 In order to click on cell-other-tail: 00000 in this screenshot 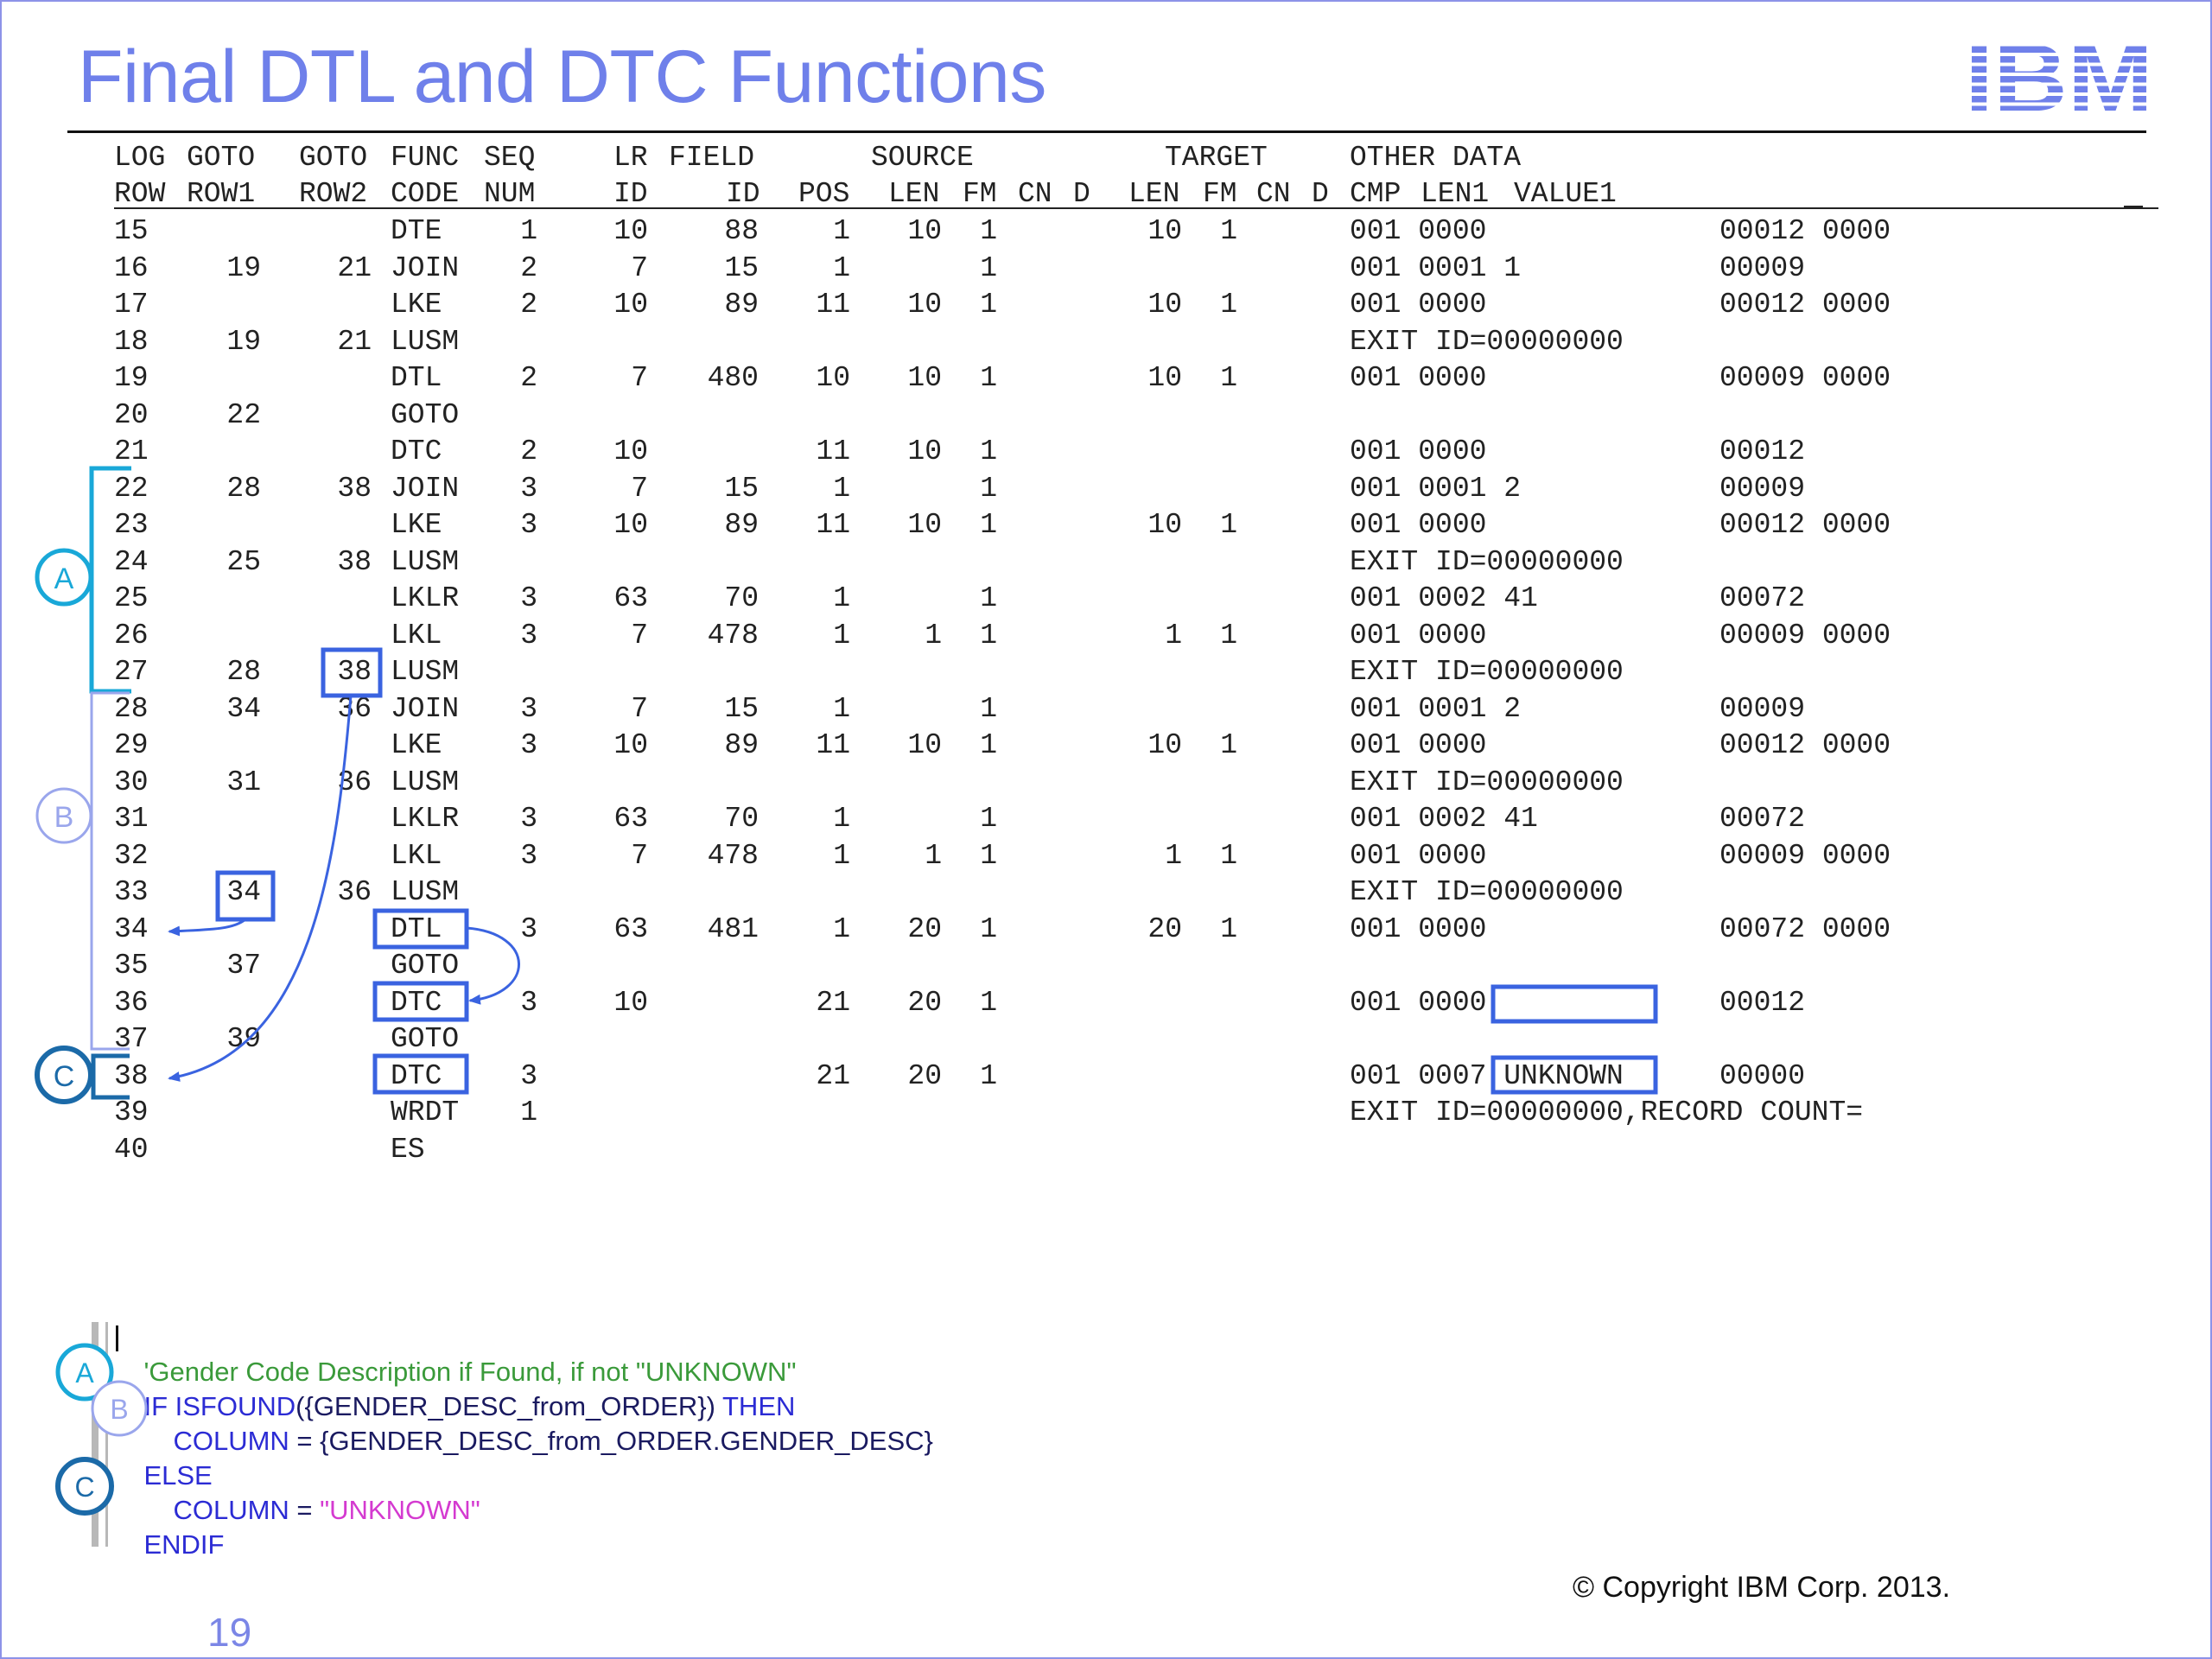, I will do `click(1762, 1075)`.